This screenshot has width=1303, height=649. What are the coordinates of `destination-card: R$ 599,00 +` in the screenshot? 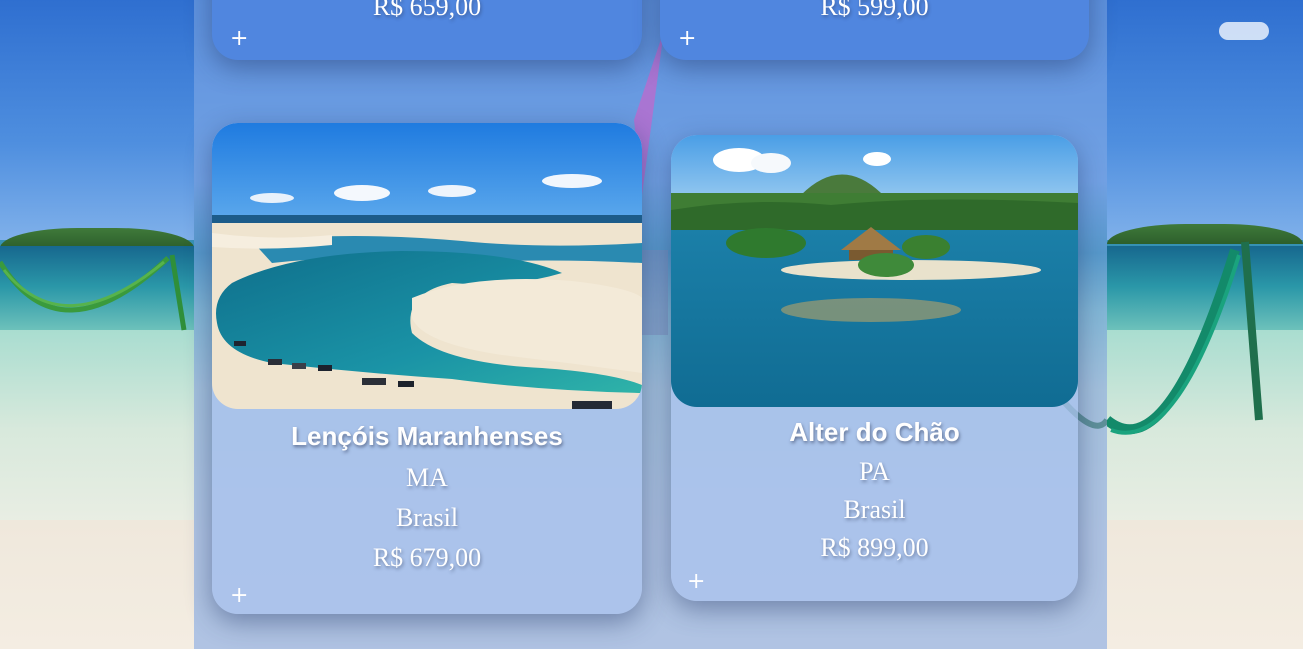 It's located at (874, 30).